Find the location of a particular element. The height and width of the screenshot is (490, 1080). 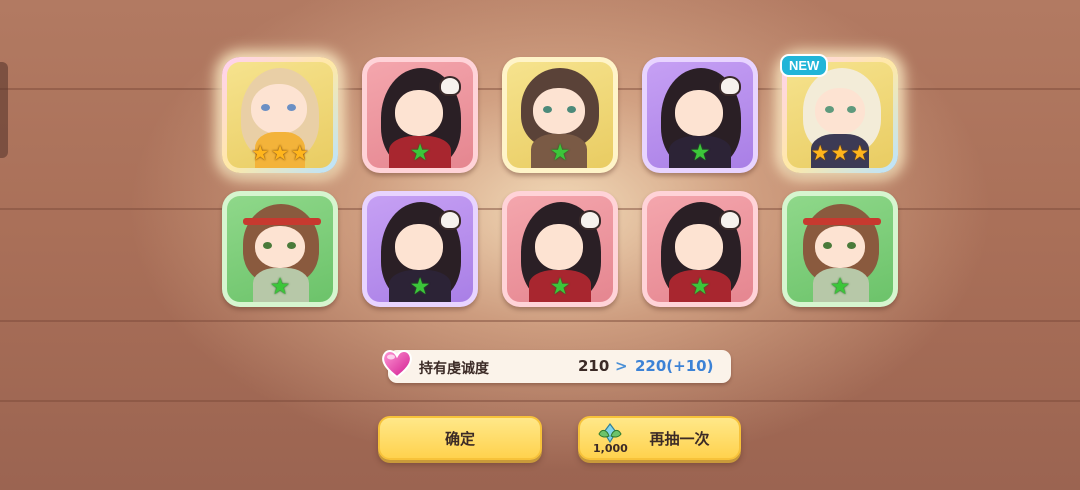

result-card-1: ★ ★ ★ is located at coordinates (280, 115).